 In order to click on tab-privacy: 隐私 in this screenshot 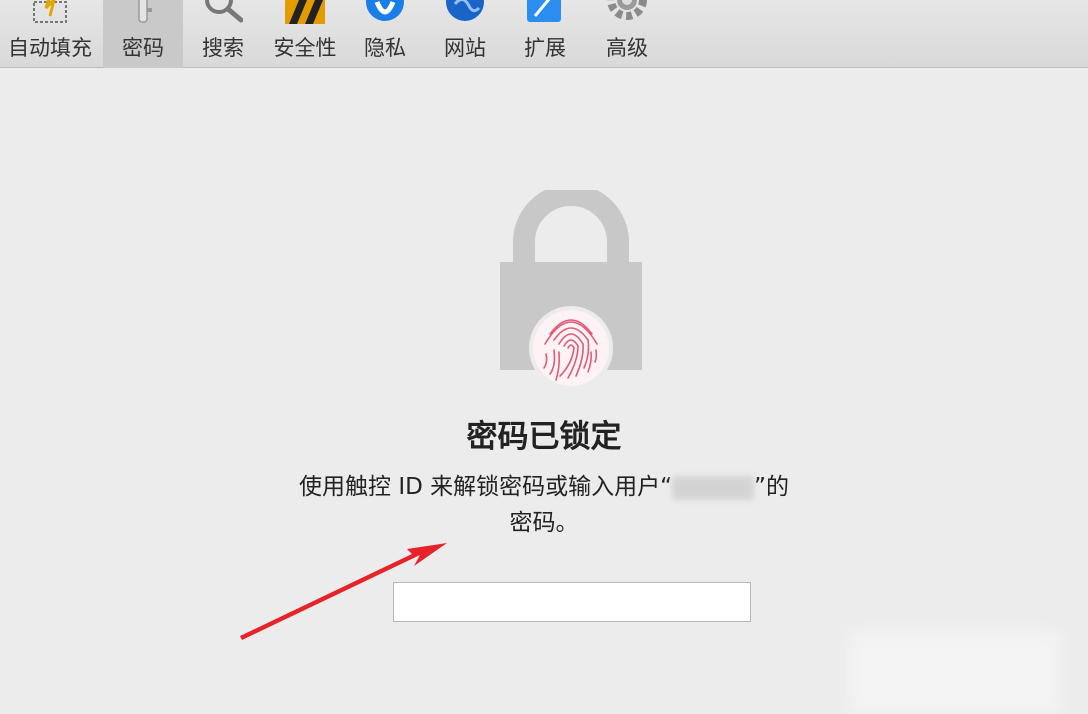, I will do `click(385, 34)`.